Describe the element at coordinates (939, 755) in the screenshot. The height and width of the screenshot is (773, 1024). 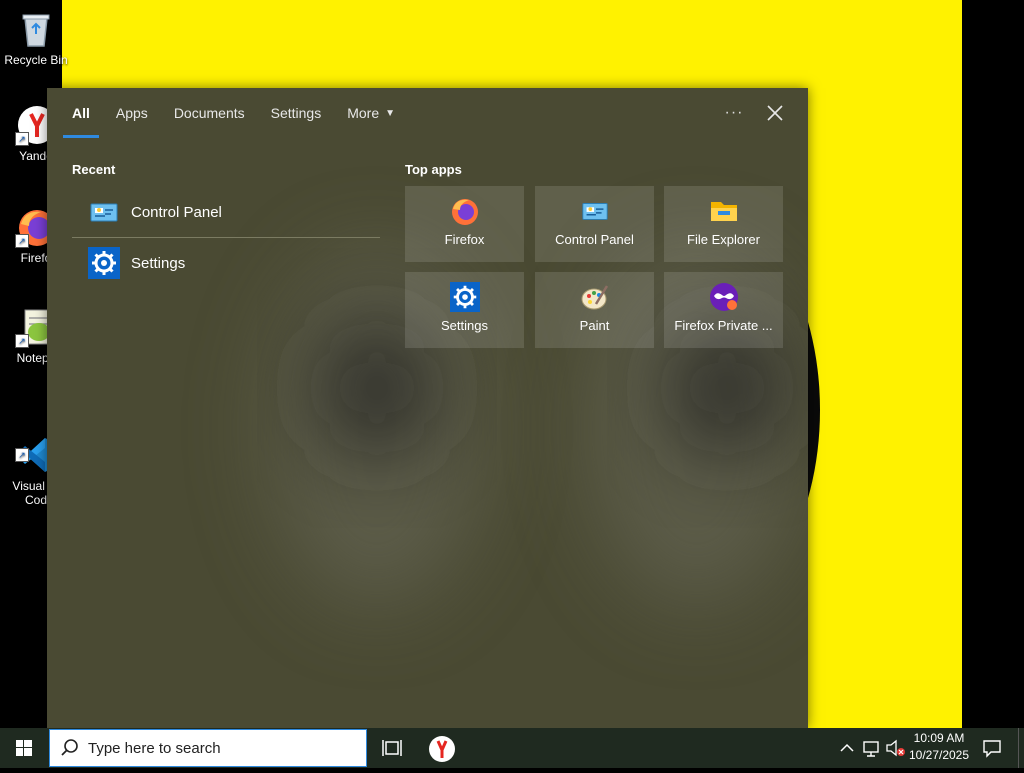
I see `clock-date: 10/27/2025` at that location.